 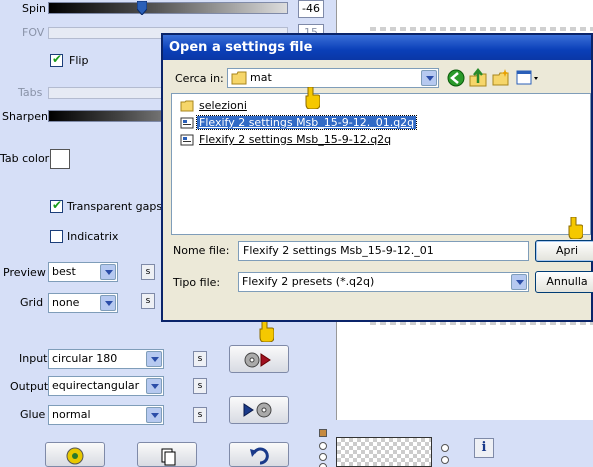 I want to click on flip-label: Flip, so click(x=79, y=60).